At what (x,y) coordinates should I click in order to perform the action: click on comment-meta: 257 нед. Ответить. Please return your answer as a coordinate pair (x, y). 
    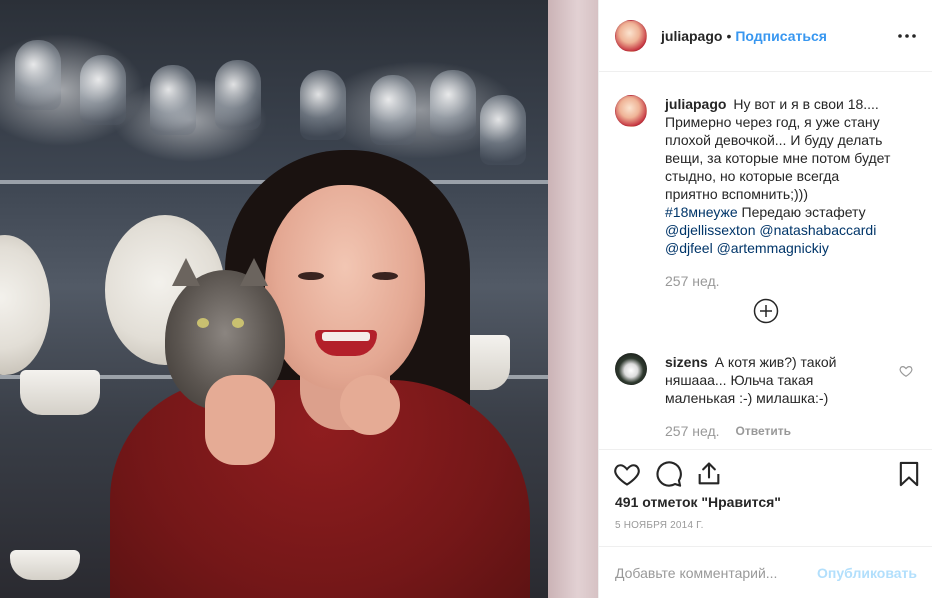
    Looking at the image, I should click on (765, 431).